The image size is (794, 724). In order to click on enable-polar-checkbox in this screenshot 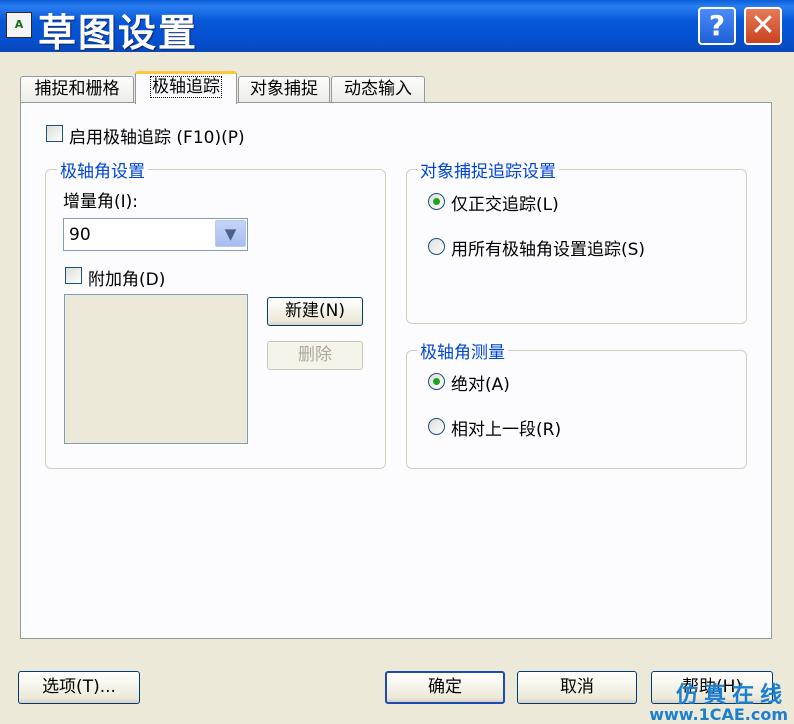, I will do `click(54, 133)`.